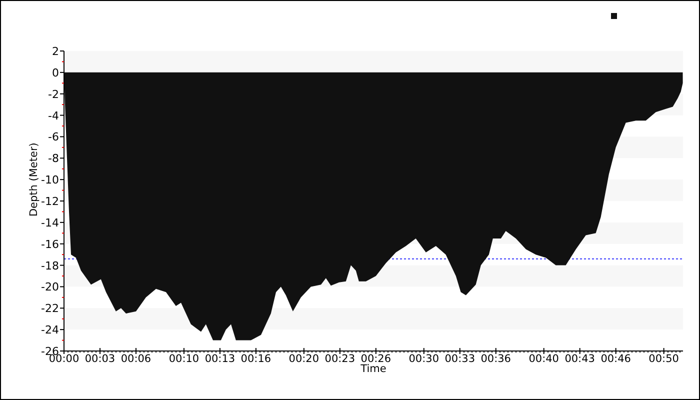 The image size is (700, 400). Describe the element at coordinates (55, 51) in the screenshot. I see `y-tick-label: 2` at that location.